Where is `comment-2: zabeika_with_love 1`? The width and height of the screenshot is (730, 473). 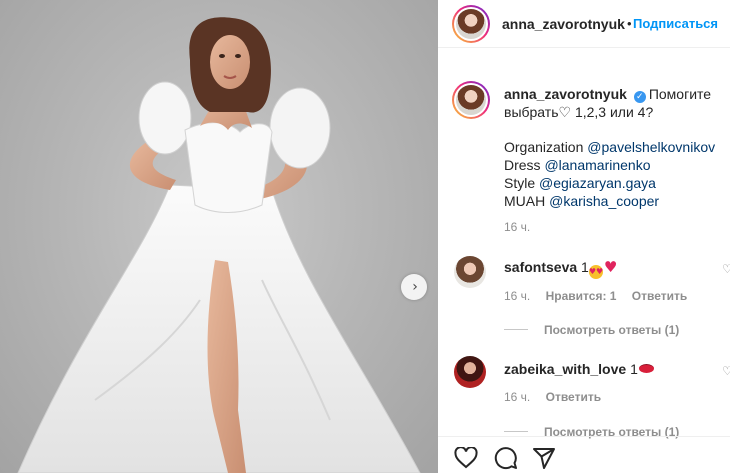
comment-2: zabeika_with_love 1 is located at coordinates (579, 369).